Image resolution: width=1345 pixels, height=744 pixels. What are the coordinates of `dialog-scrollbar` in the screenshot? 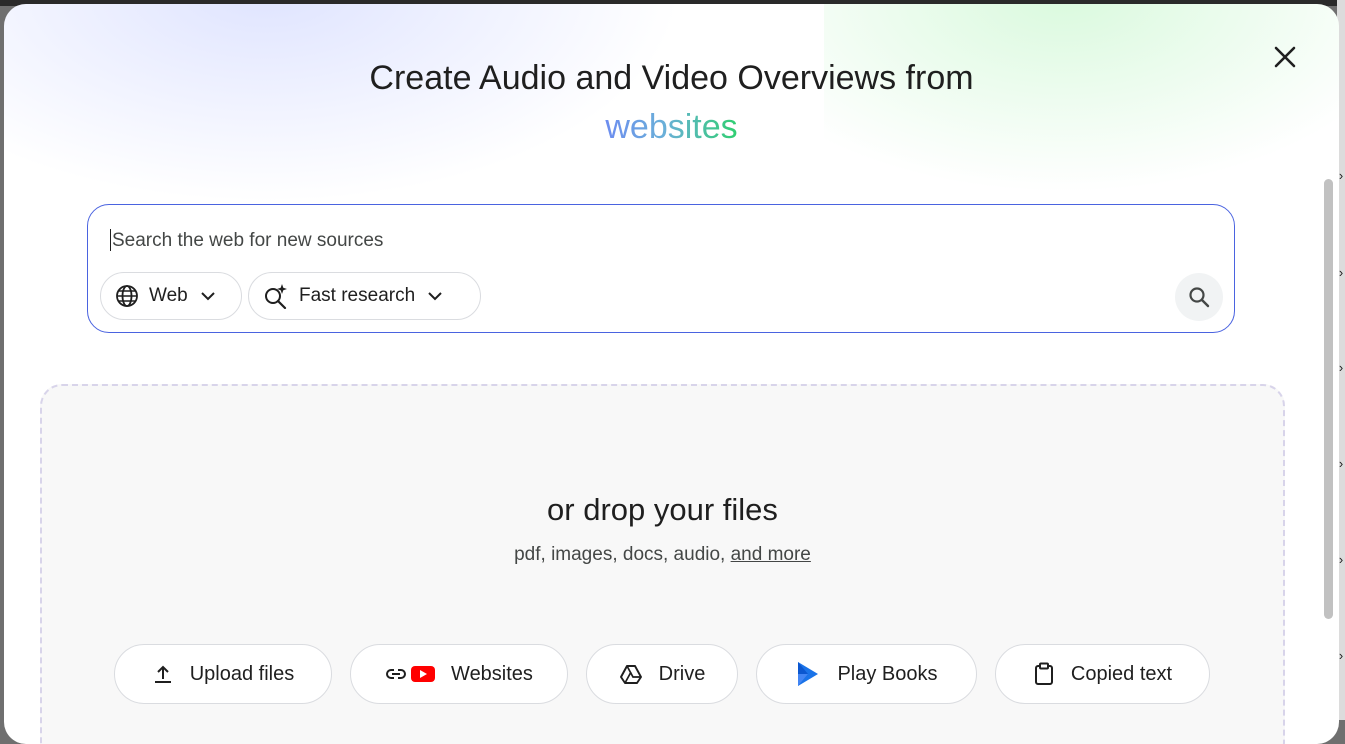 It's located at (1328, 399).